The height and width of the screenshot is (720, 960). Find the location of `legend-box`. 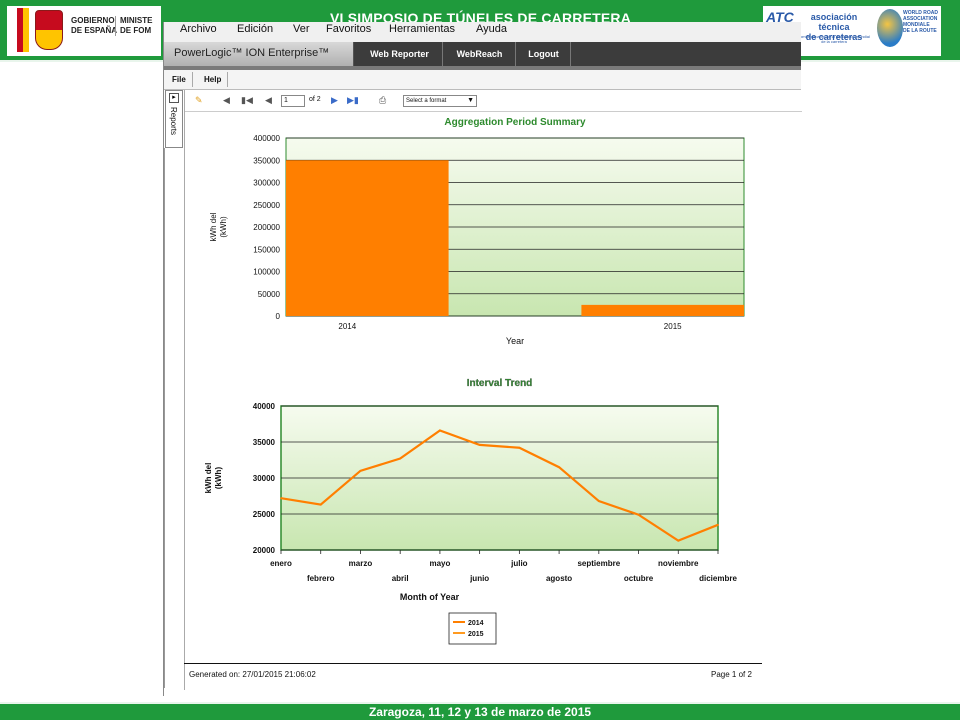

legend-box is located at coordinates (472, 628).